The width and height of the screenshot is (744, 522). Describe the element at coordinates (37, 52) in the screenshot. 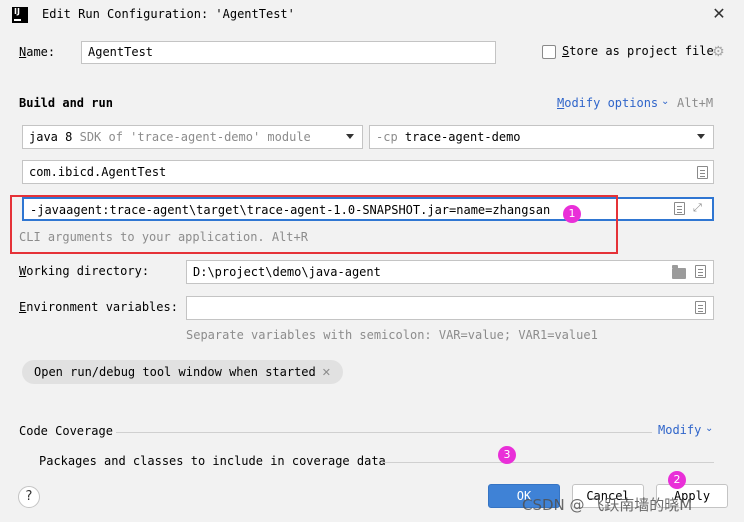

I see `name-label: Name:` at that location.